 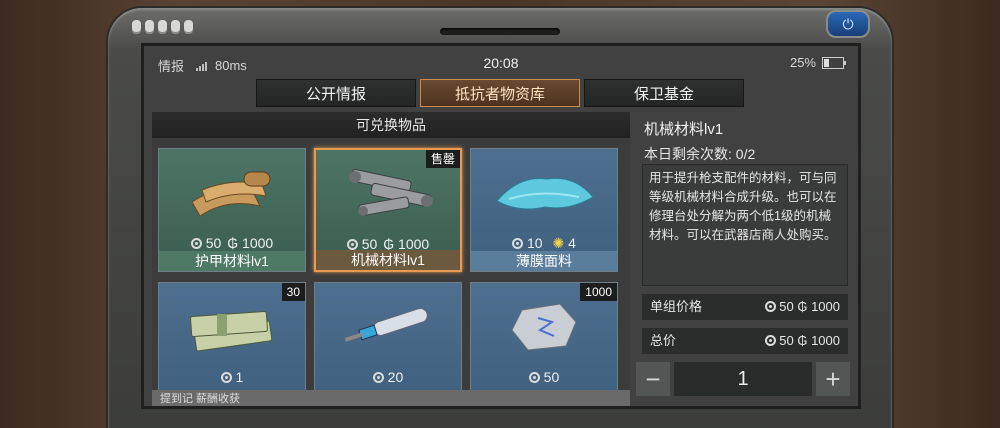 What do you see at coordinates (684, 129) in the screenshot?
I see `detail-title: 机械材料lv1` at bounding box center [684, 129].